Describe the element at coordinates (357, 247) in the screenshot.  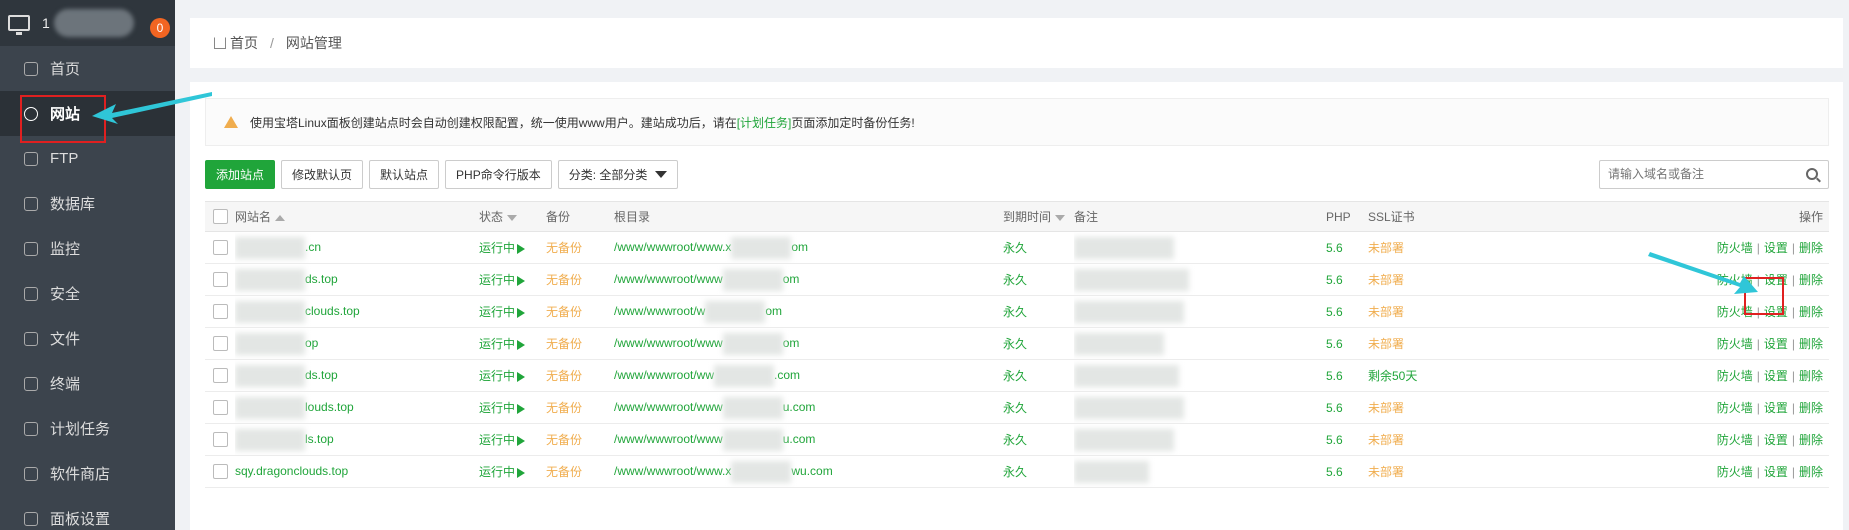
I see `site-name: .cn` at that location.